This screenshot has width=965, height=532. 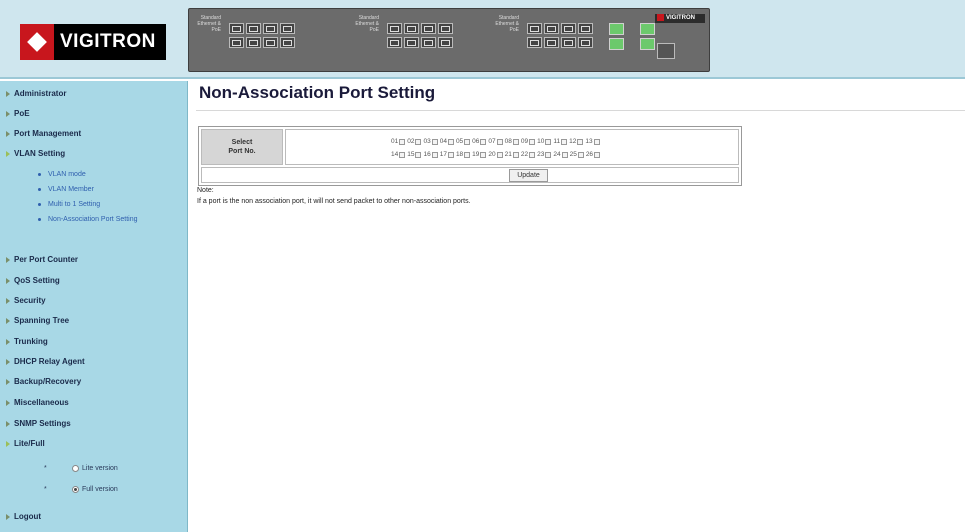 What do you see at coordinates (398, 154) in the screenshot?
I see `port-checkbox-item: 14` at bounding box center [398, 154].